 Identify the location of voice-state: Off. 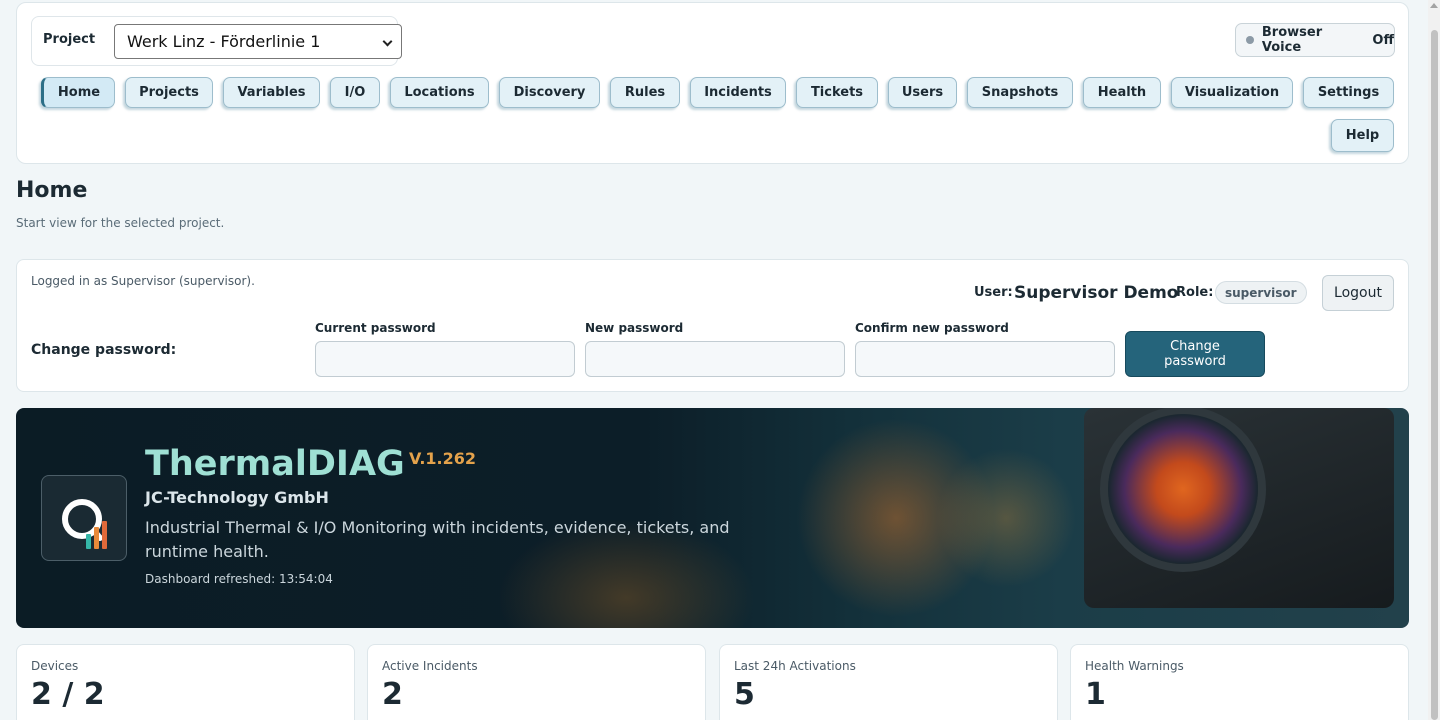
(1383, 40).